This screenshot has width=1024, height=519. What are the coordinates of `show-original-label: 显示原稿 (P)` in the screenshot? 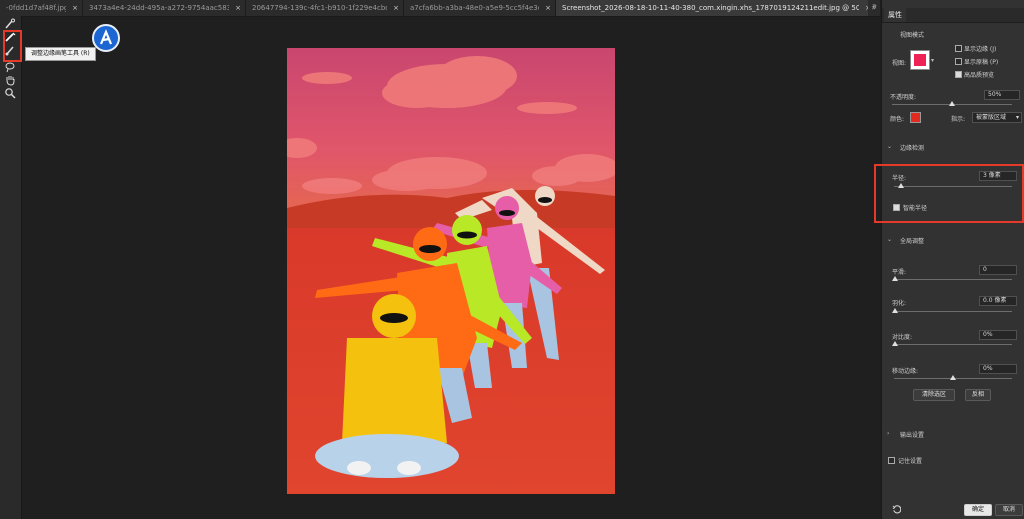 It's located at (981, 62).